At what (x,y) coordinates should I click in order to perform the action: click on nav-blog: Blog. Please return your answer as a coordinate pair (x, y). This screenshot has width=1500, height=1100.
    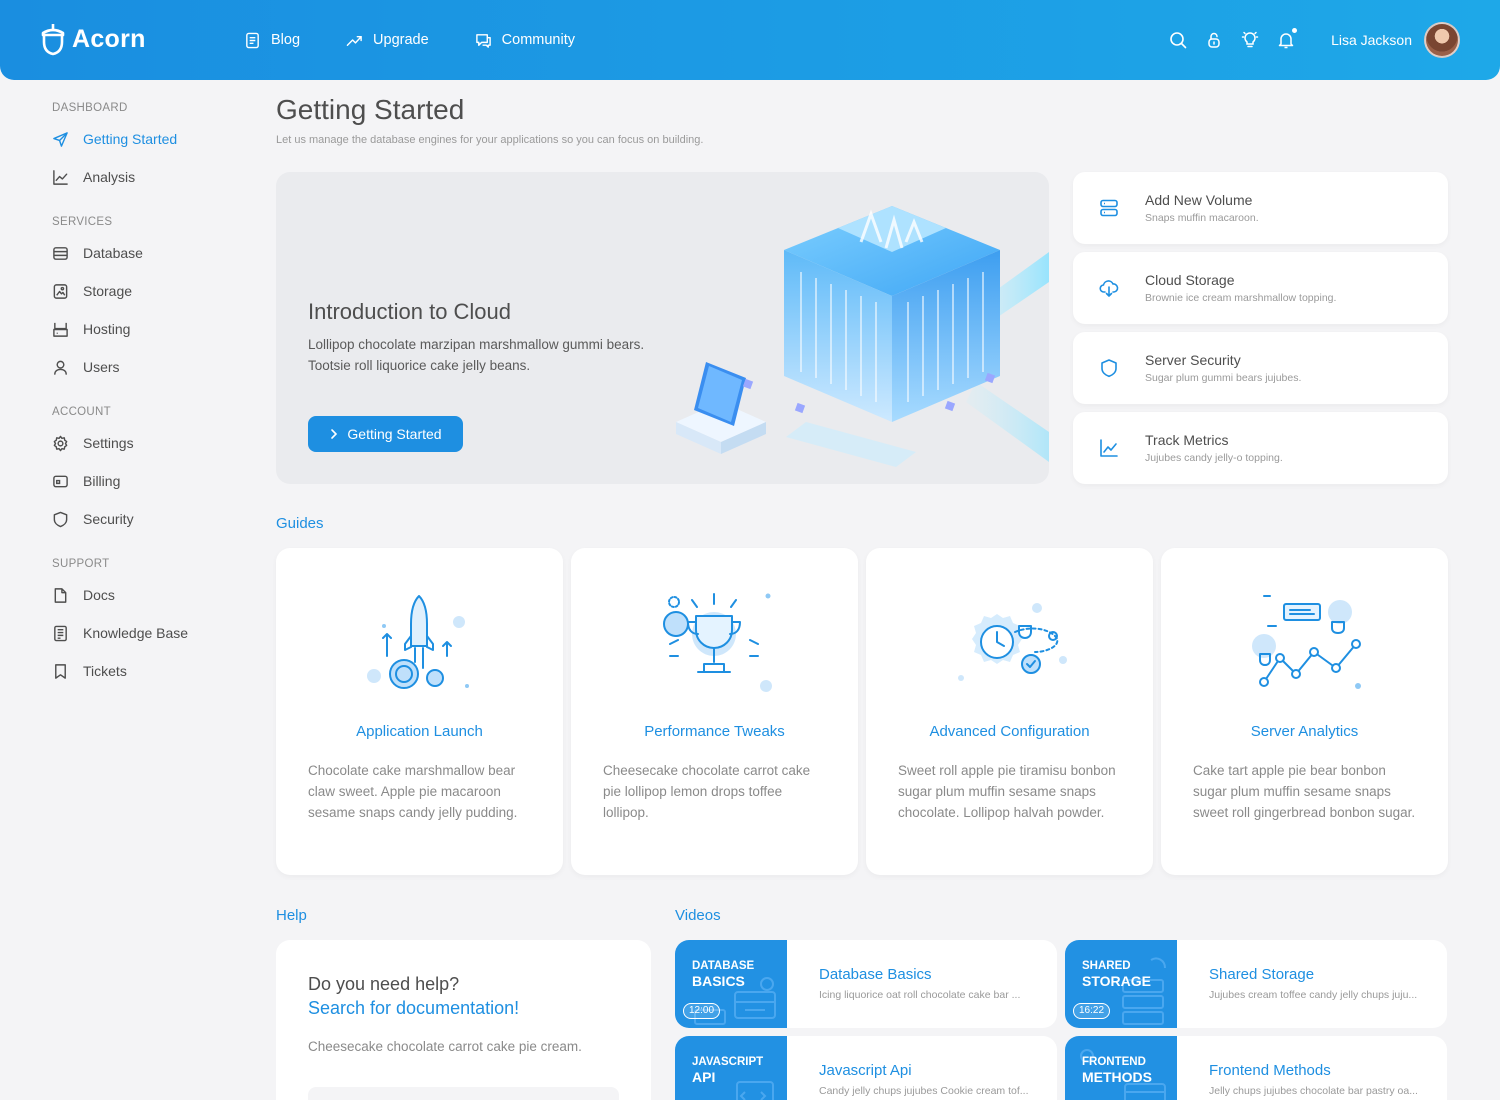
    Looking at the image, I should click on (272, 40).